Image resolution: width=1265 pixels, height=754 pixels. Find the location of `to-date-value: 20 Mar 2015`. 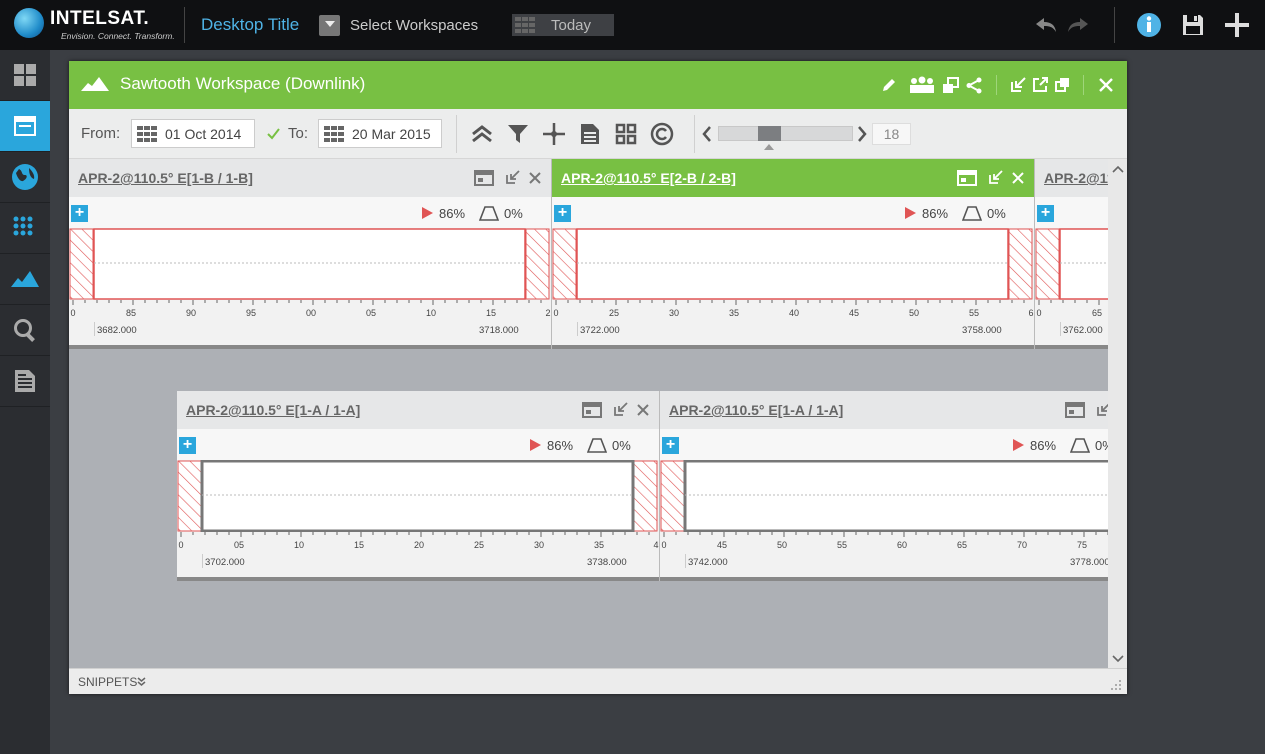

to-date-value: 20 Mar 2015 is located at coordinates (391, 133).